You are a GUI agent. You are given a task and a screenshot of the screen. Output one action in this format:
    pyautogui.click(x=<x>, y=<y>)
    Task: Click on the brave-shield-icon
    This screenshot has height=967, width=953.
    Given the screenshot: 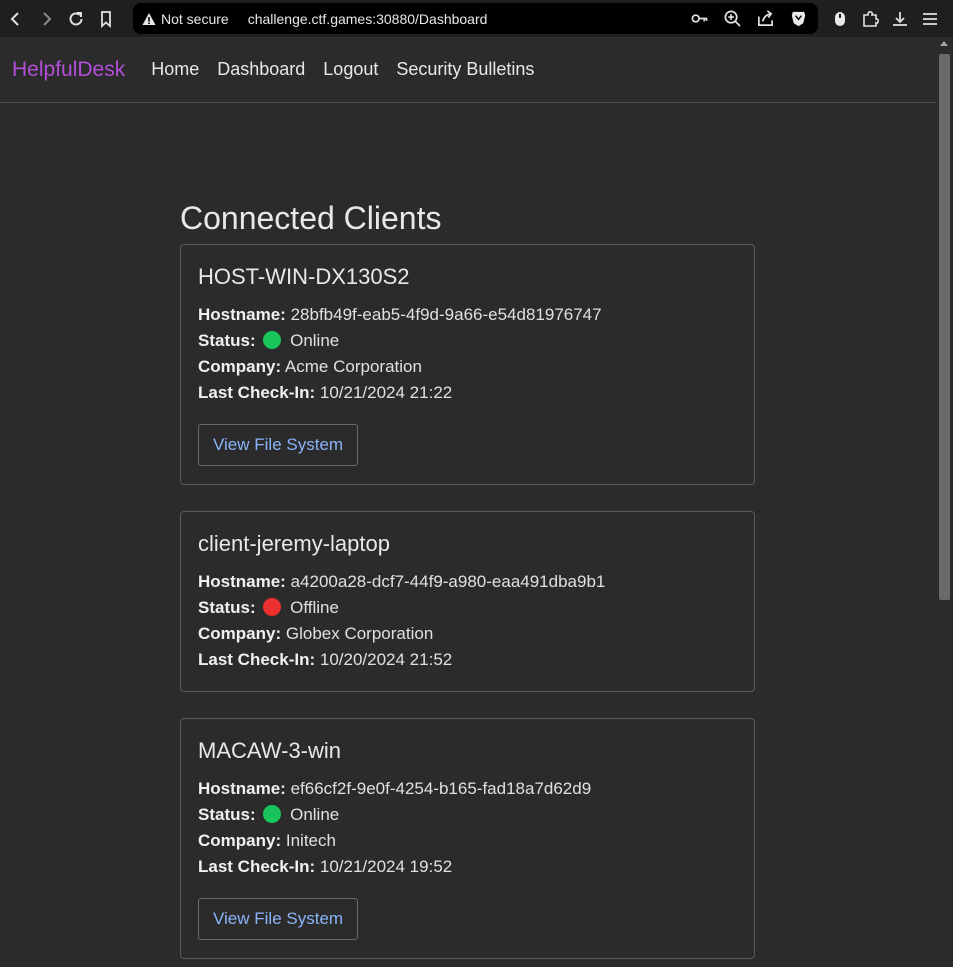 What is the action you would take?
    pyautogui.click(x=798, y=18)
    